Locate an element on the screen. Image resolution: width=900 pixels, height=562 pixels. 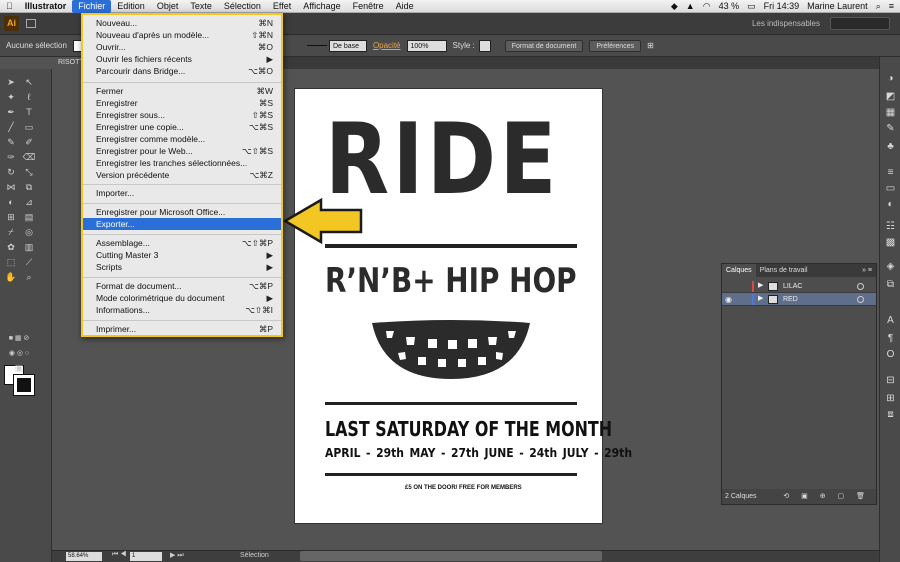
bridge-icon is located at coordinates (31, 23).